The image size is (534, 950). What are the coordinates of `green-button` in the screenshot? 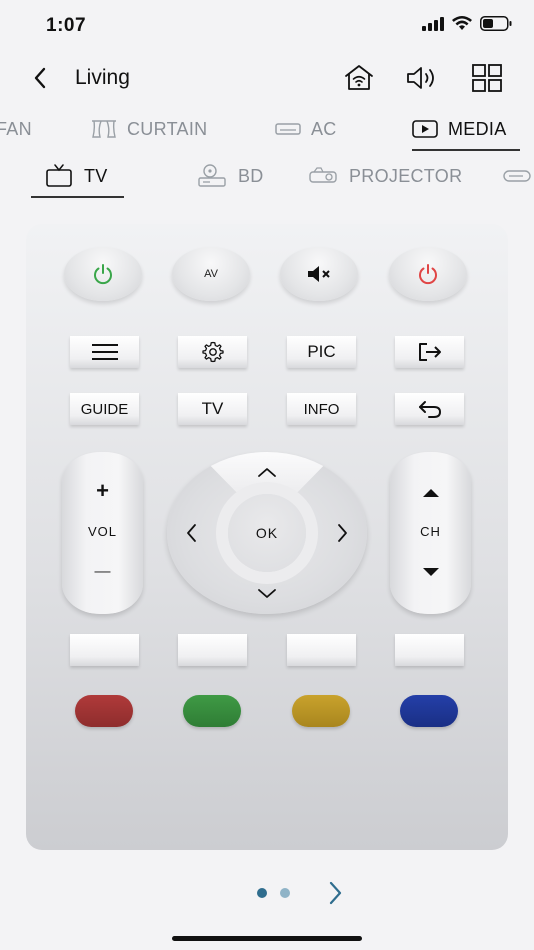 It's located at (212, 711).